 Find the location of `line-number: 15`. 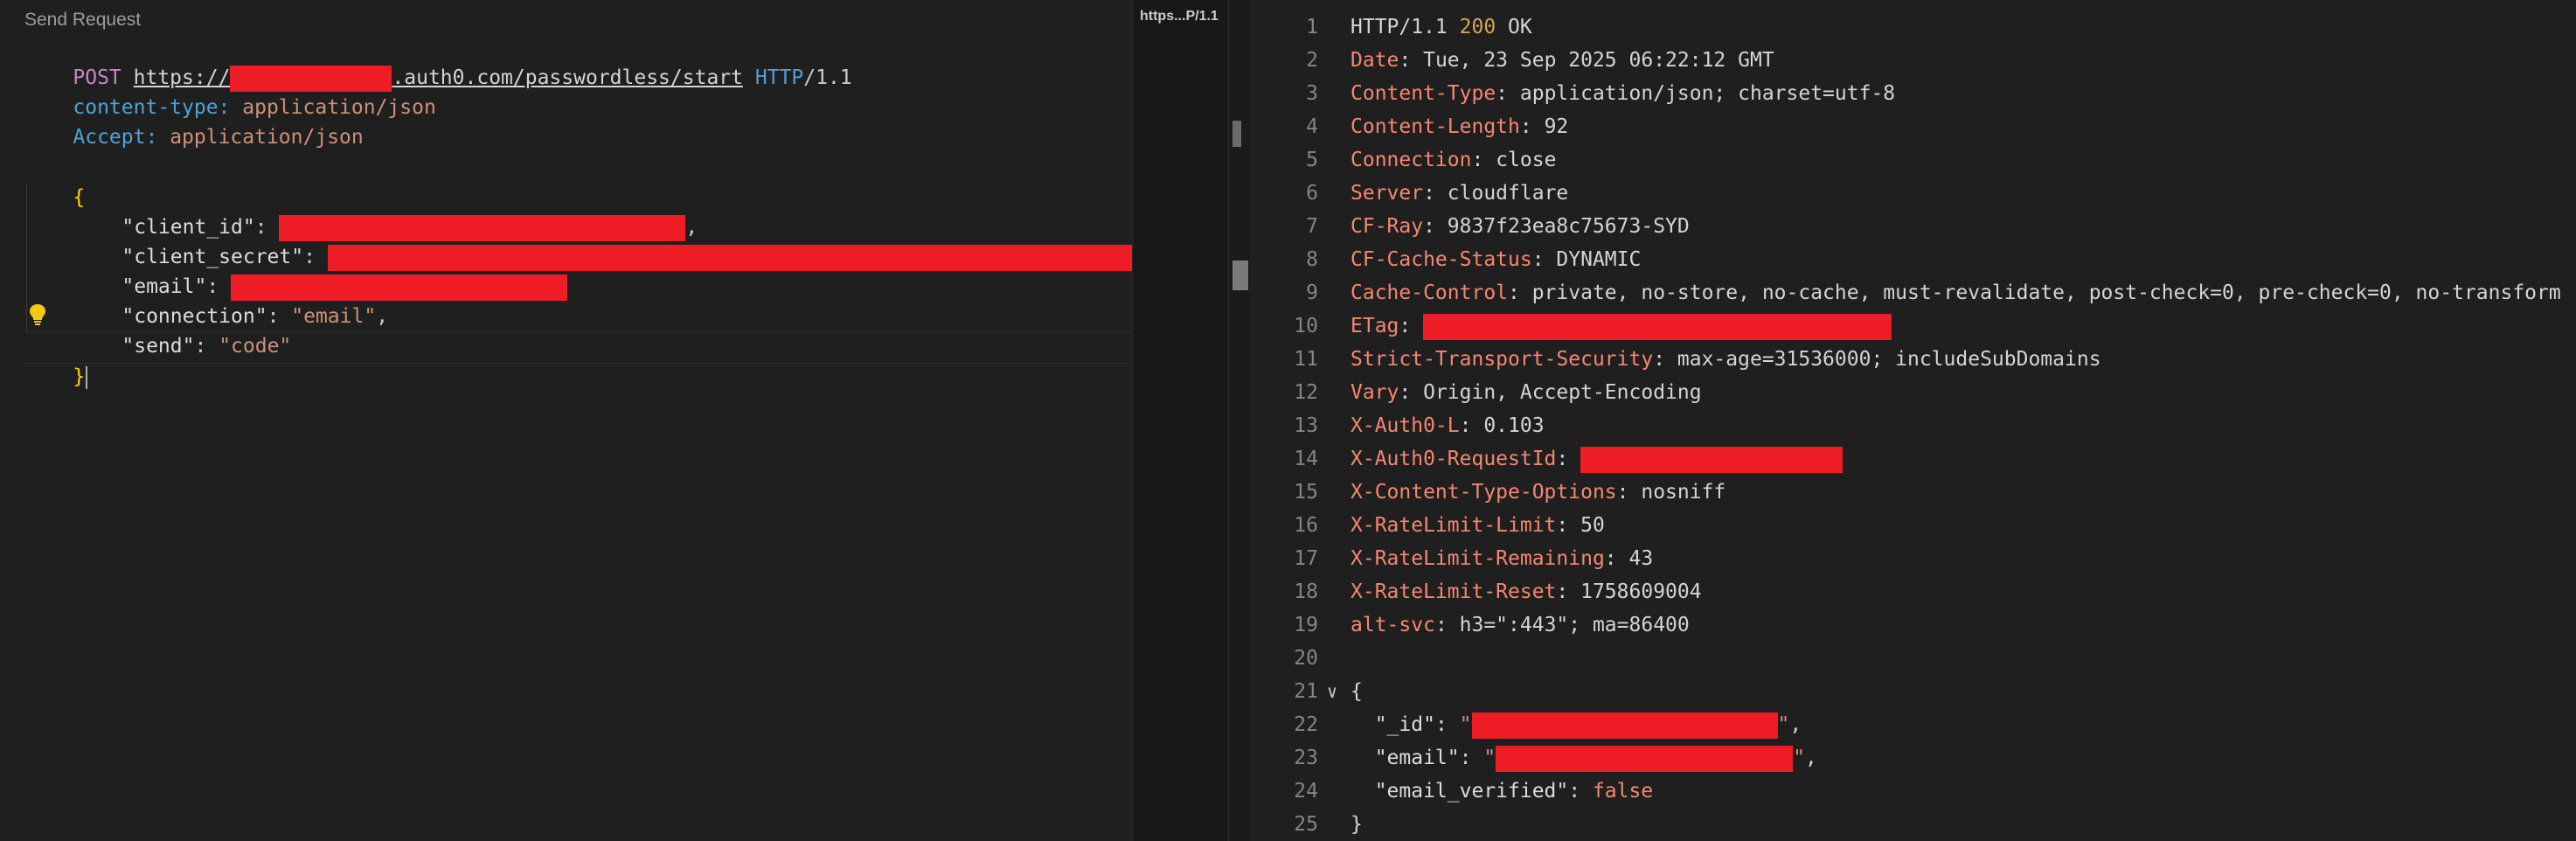

line-number: 15 is located at coordinates (1306, 492).